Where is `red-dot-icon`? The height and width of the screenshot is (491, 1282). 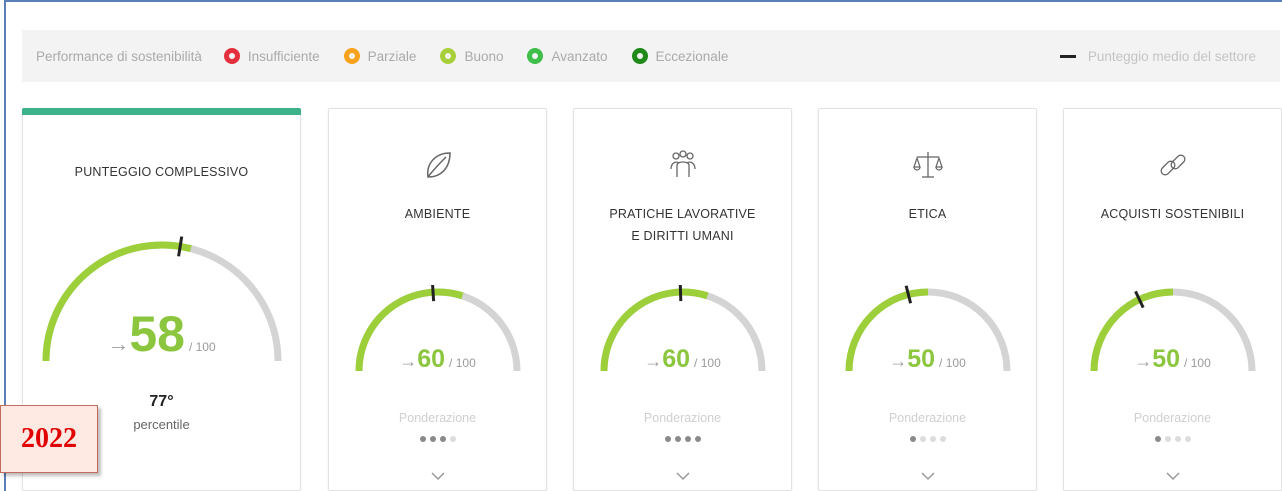 red-dot-icon is located at coordinates (231, 56).